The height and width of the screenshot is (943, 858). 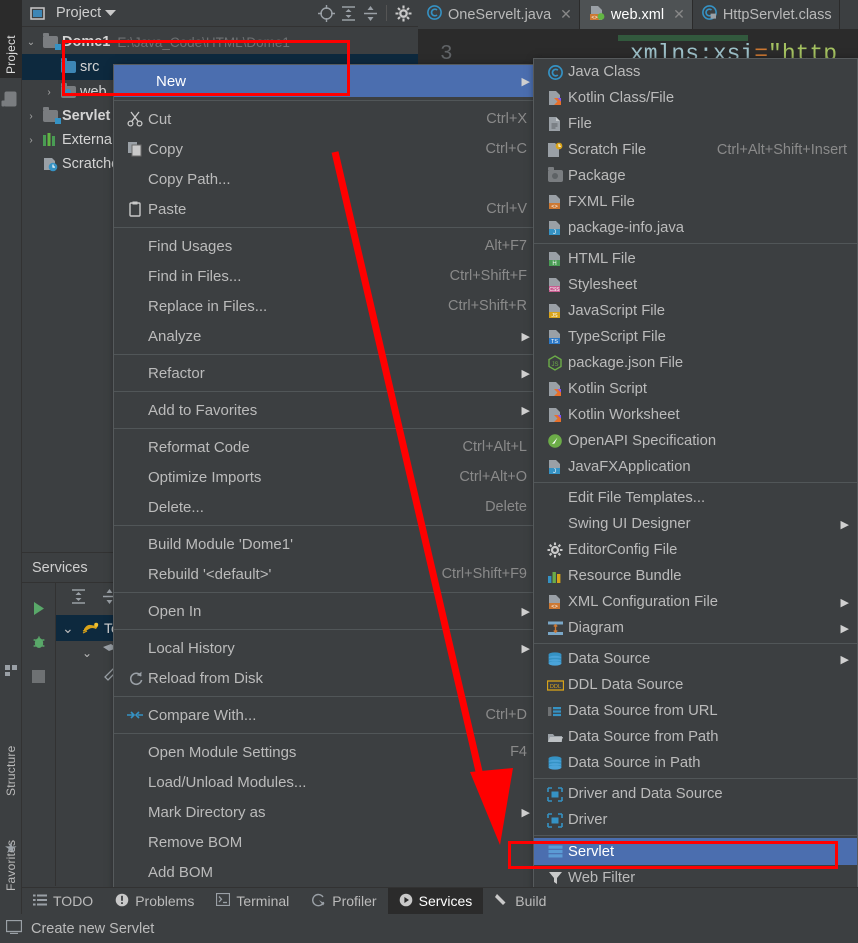 What do you see at coordinates (326, 13) in the screenshot?
I see `locate-icon` at bounding box center [326, 13].